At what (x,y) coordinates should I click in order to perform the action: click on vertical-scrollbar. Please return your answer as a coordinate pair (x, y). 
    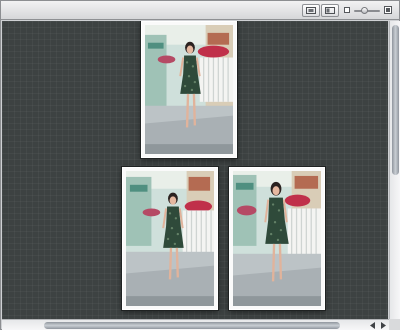
    Looking at the image, I should click on (394, 170).